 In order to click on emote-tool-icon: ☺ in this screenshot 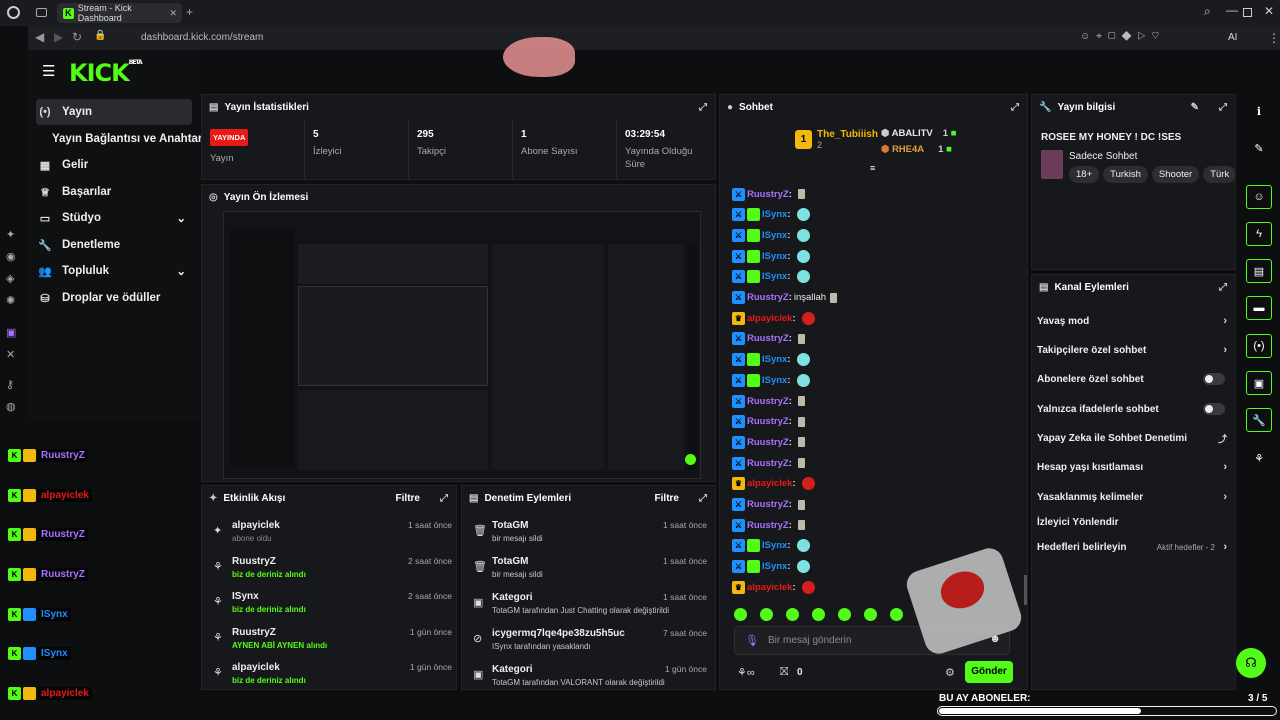, I will do `click(1259, 197)`.